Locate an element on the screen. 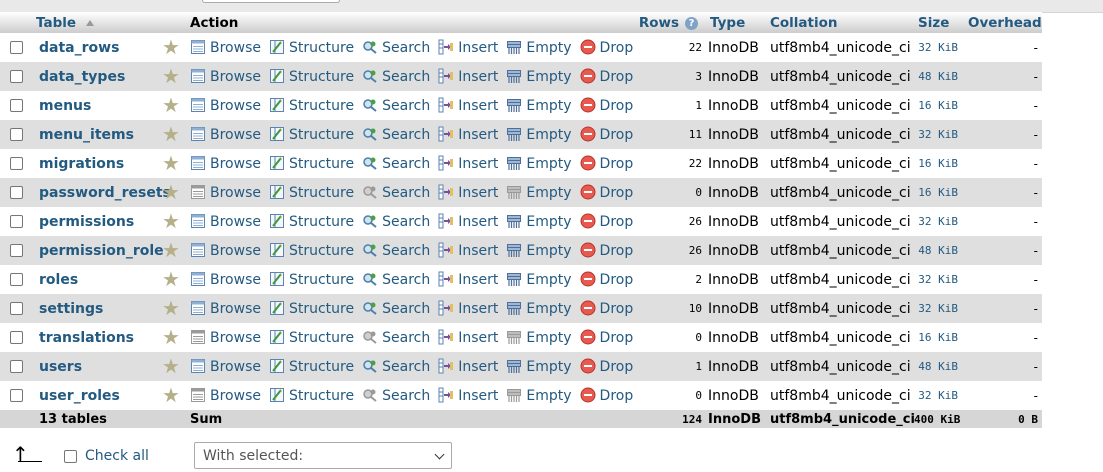 This screenshot has width=1103, height=472. table-name: menu_items is located at coordinates (94, 134).